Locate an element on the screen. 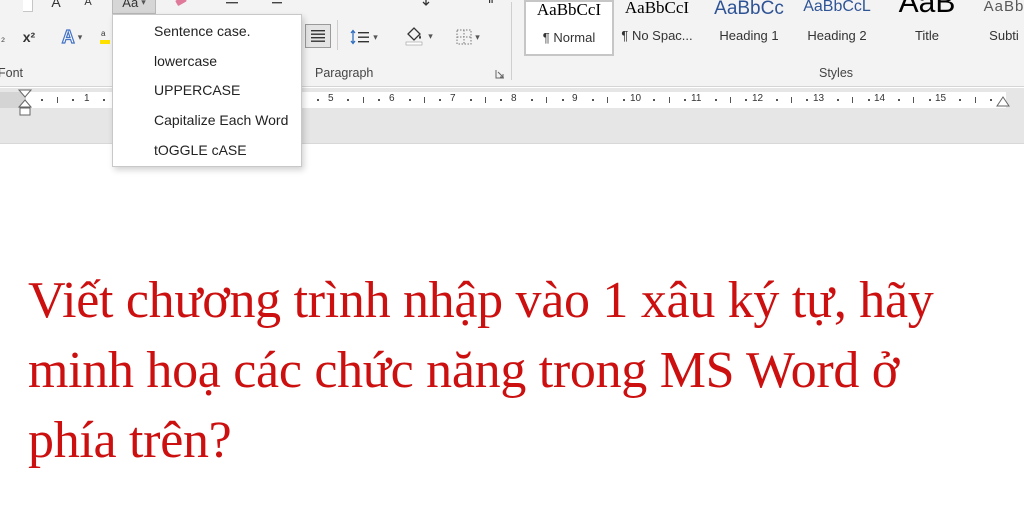  change-case-button: Aa ▾ is located at coordinates (134, 7).